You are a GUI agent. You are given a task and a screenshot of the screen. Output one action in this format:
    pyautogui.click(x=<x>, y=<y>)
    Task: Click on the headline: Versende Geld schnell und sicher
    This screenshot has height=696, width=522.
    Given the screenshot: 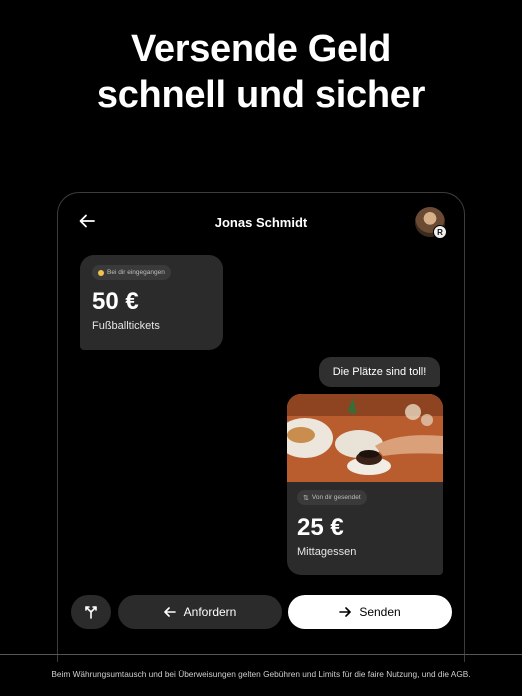 What is the action you would take?
    pyautogui.click(x=261, y=72)
    